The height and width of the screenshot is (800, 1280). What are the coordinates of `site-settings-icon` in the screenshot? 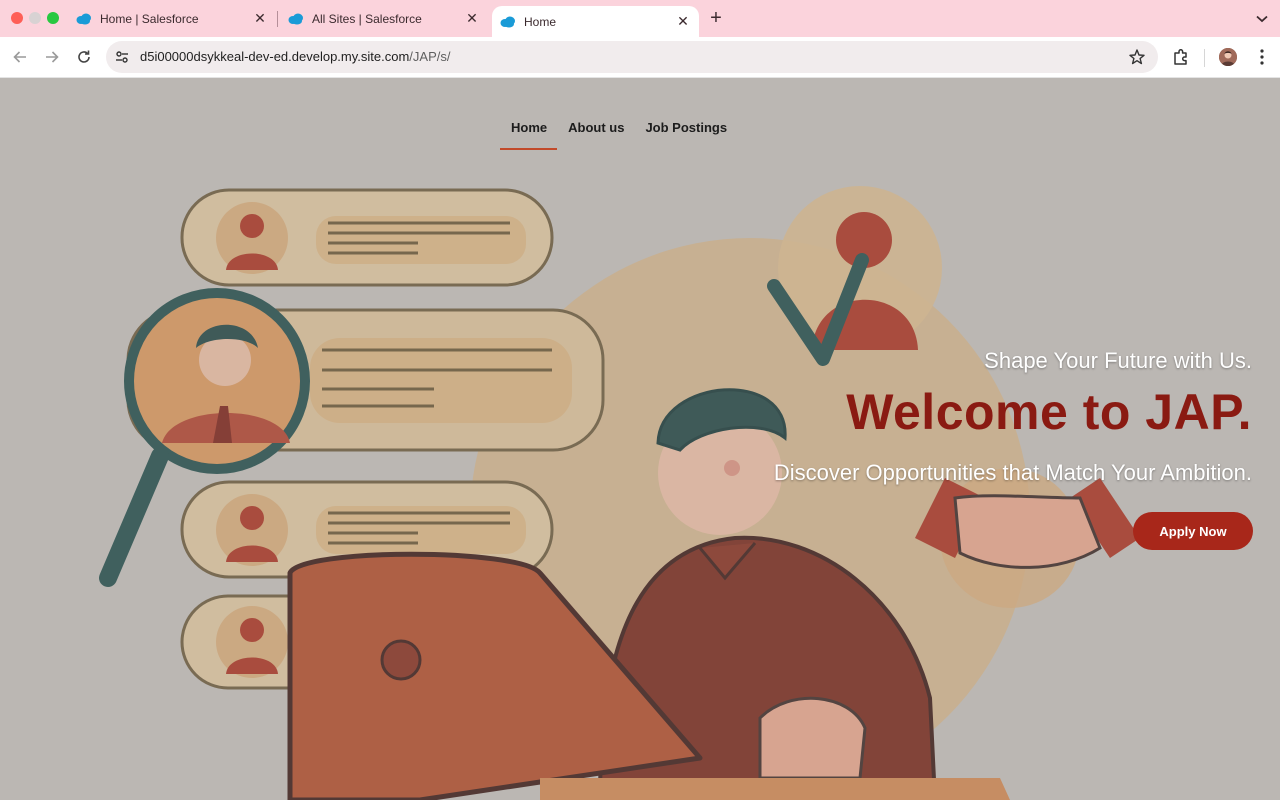 It's located at (122, 57).